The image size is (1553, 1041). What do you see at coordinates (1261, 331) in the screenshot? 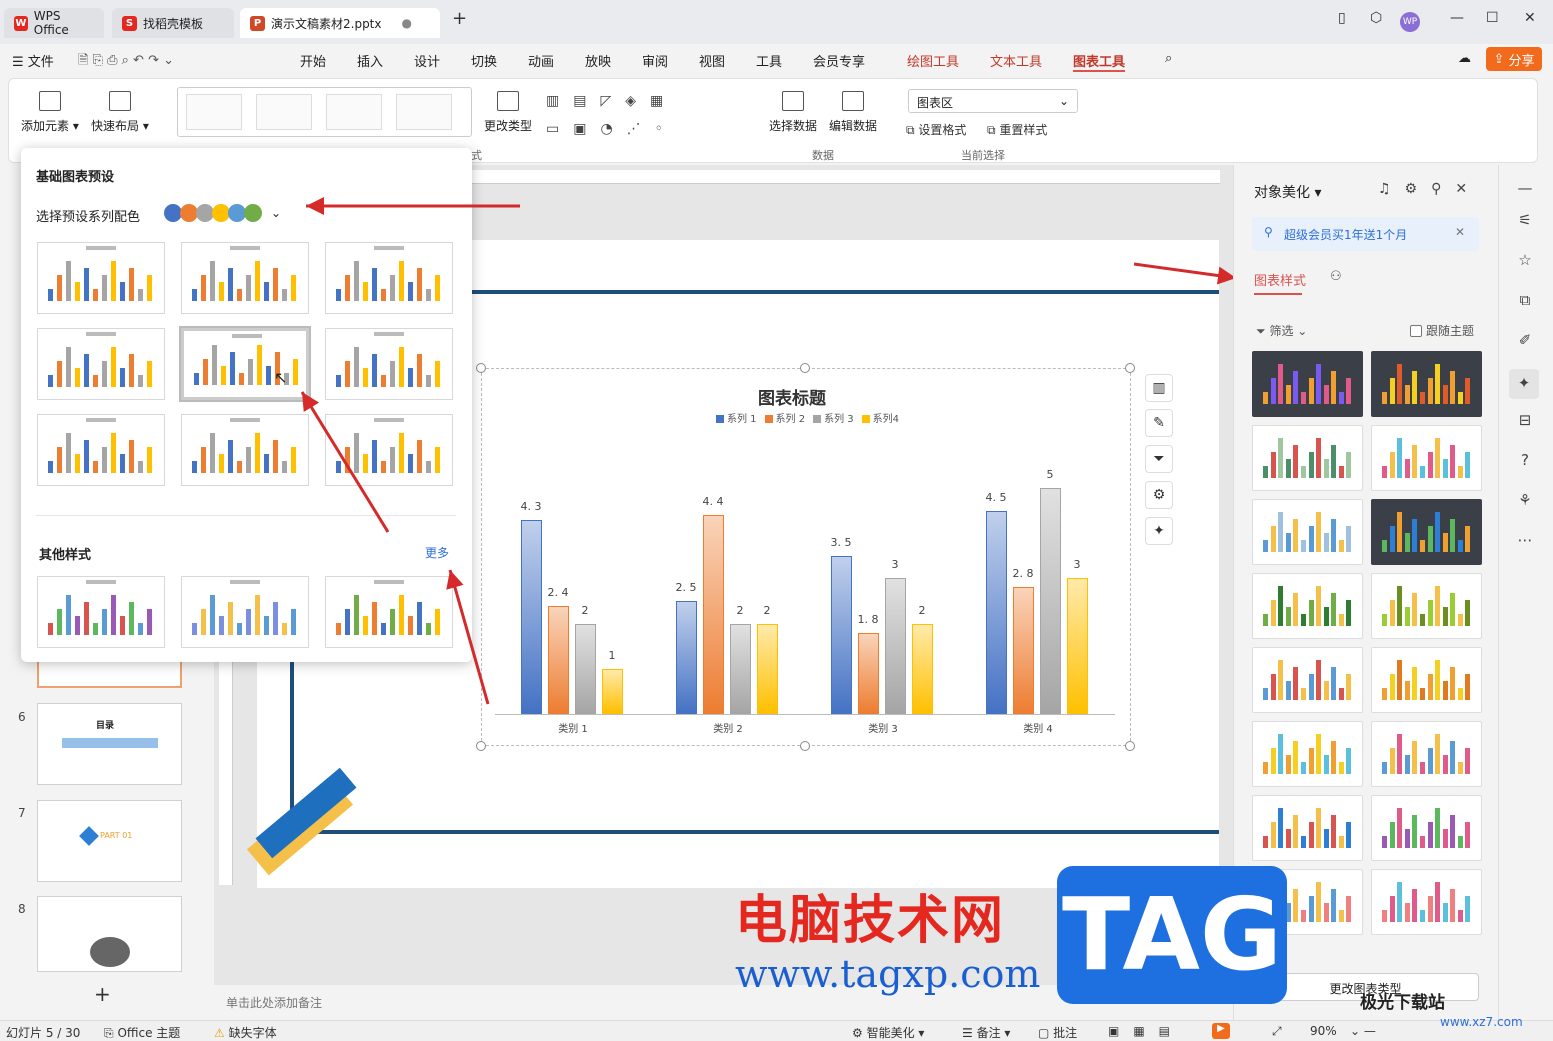
I see `filter-icon: ⏷` at bounding box center [1261, 331].